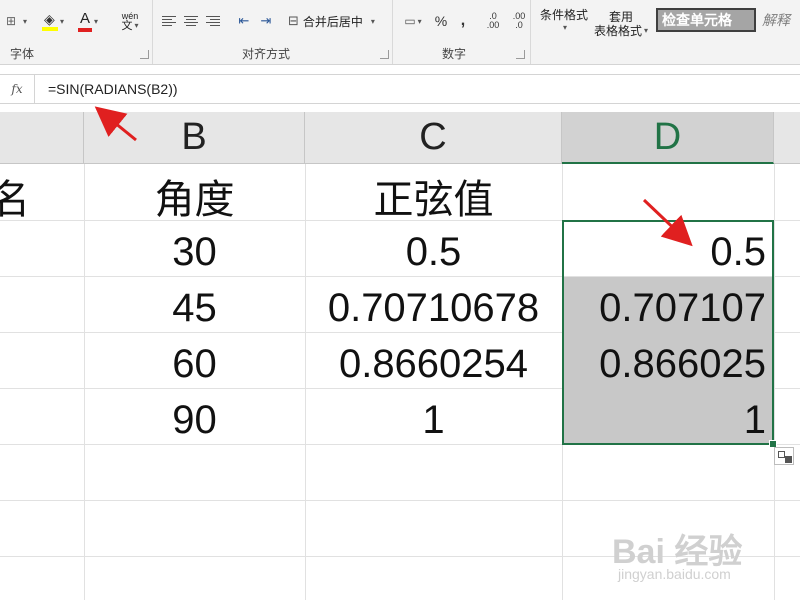  Describe the element at coordinates (115, 124) in the screenshot. I see `arrow-to-formula` at that location.